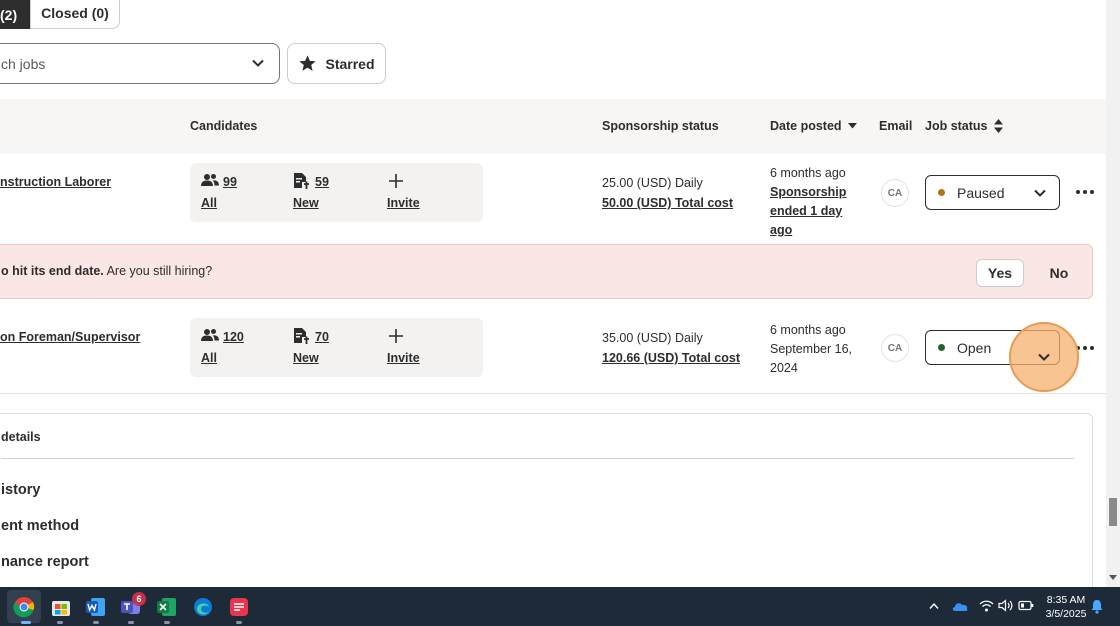  I want to click on all-count: 99, so click(230, 182).